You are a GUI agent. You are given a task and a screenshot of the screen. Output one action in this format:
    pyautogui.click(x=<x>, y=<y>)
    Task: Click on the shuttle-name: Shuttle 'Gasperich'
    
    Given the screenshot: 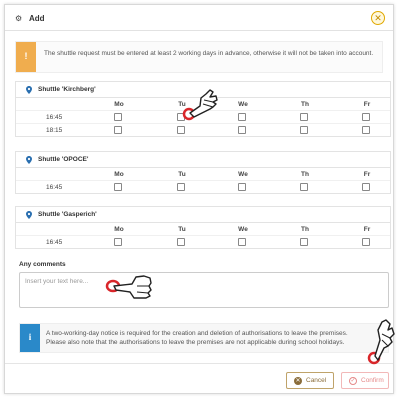 What is the action you would take?
    pyautogui.click(x=67, y=214)
    